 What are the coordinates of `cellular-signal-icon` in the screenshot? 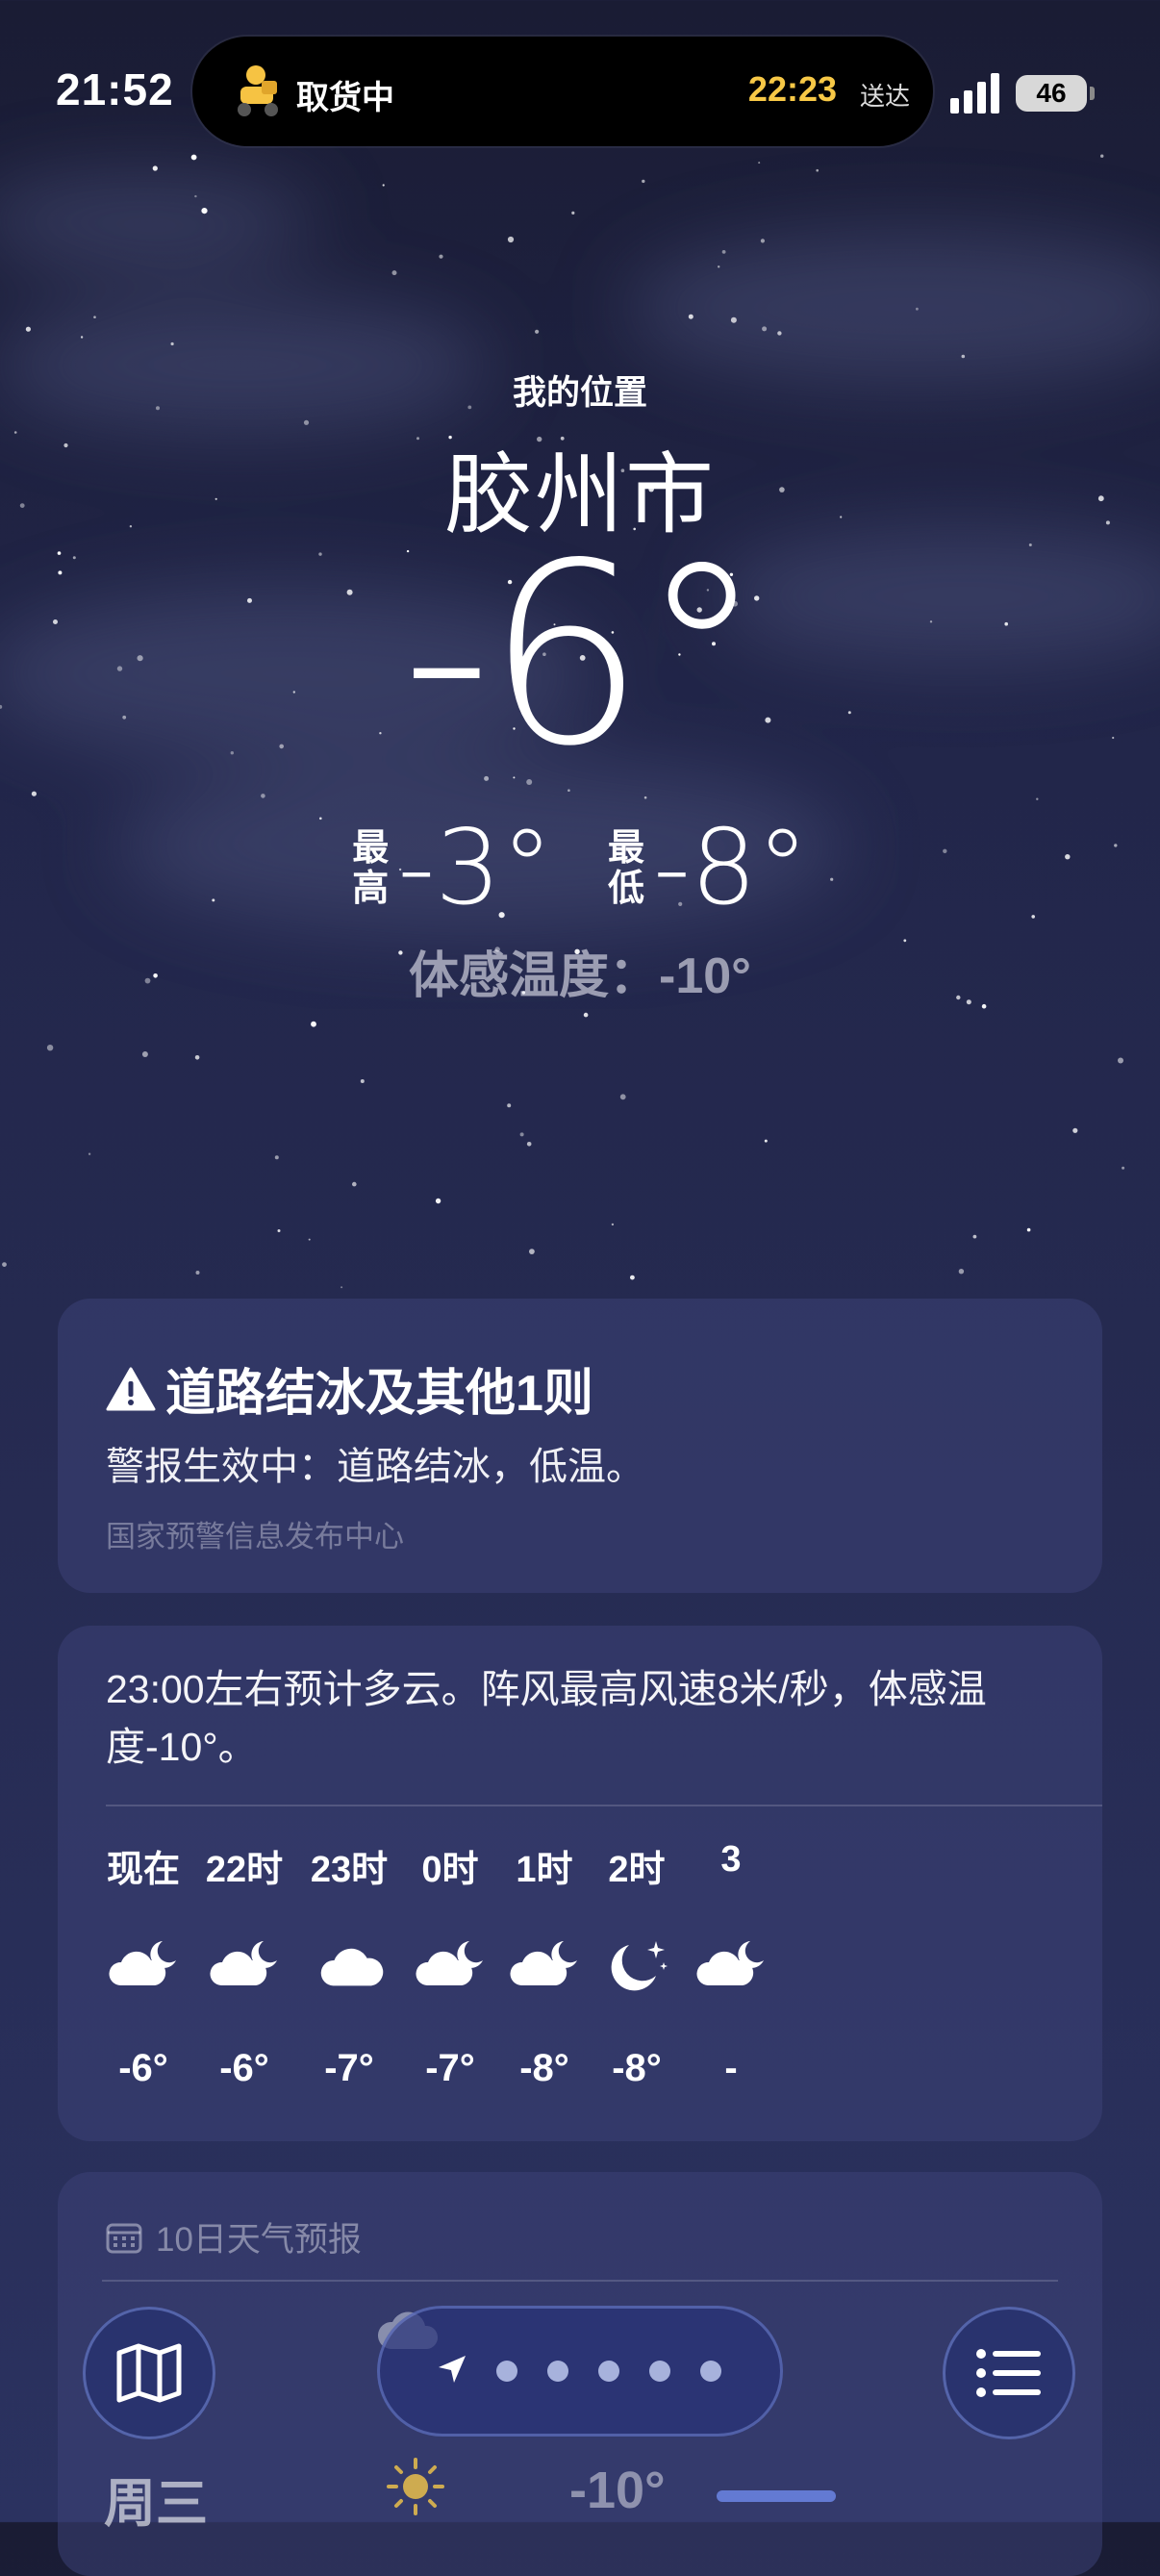 It's located at (974, 93).